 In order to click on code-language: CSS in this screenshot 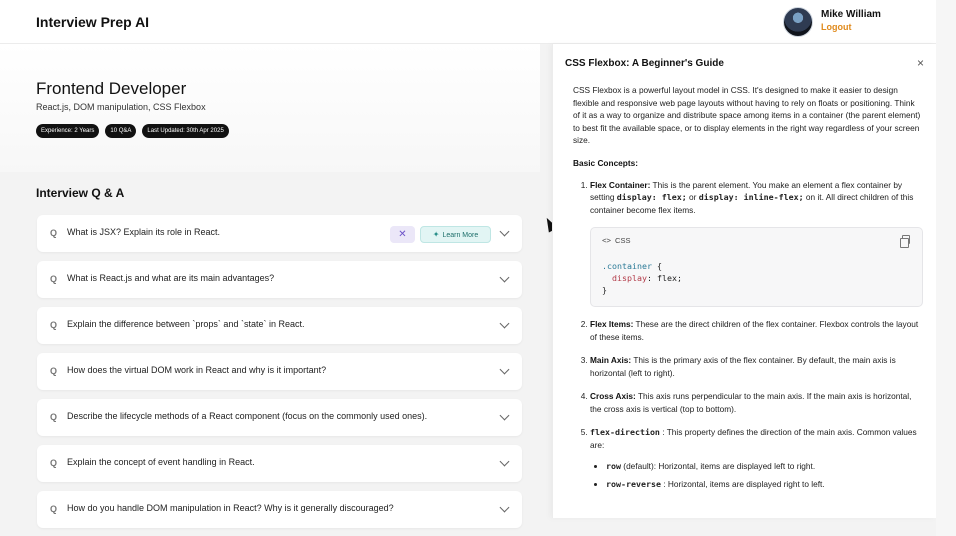, I will do `click(623, 240)`.